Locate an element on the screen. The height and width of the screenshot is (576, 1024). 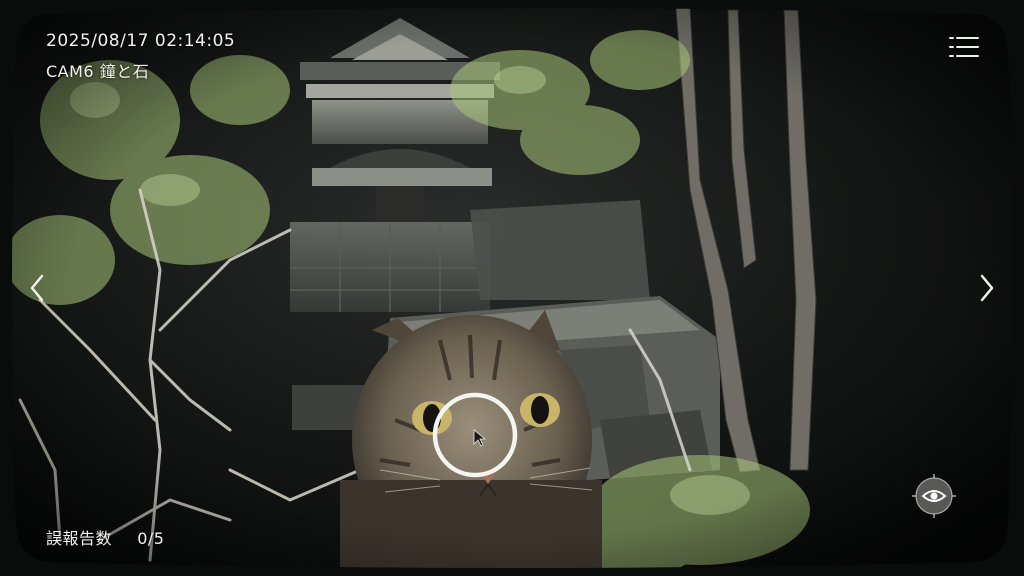
list-menu-icon is located at coordinates (964, 47).